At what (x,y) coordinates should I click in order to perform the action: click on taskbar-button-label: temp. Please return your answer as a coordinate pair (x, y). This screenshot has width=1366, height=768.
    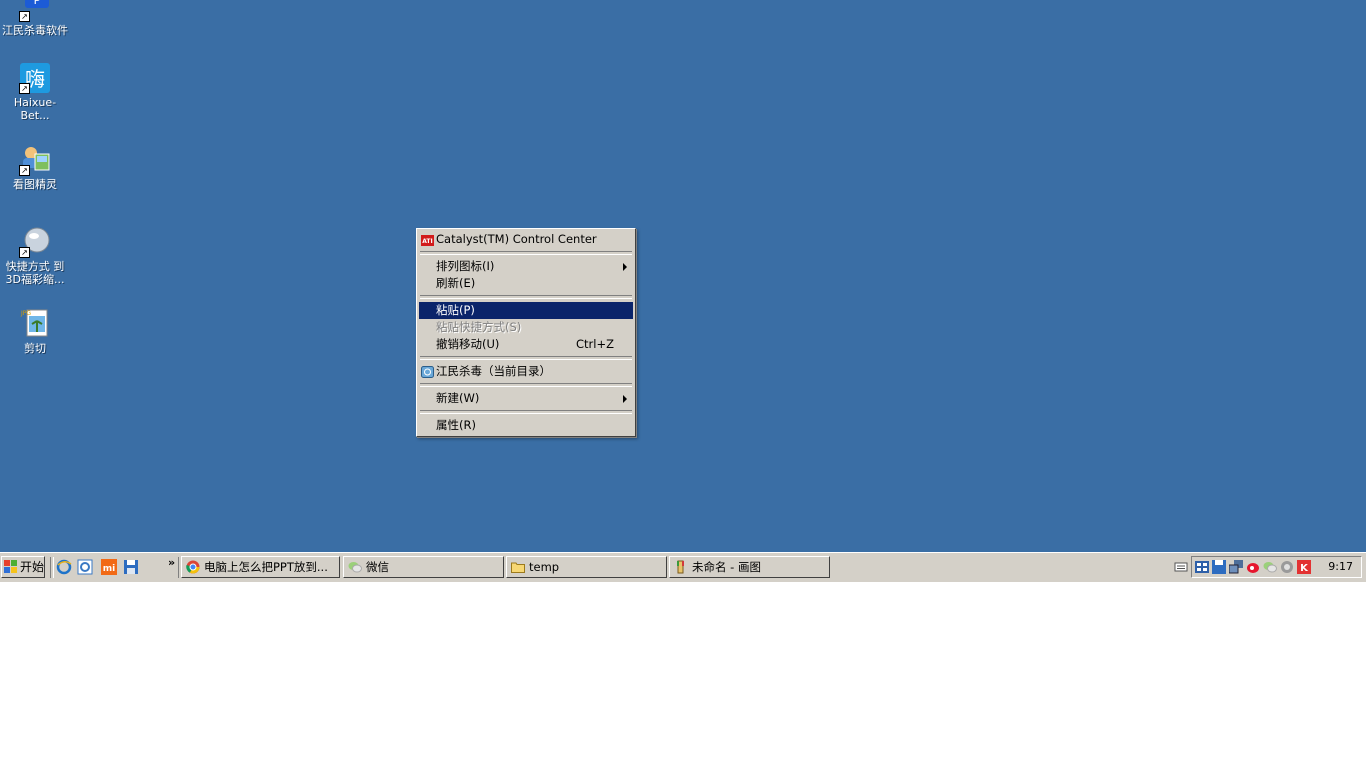
    Looking at the image, I should click on (544, 567).